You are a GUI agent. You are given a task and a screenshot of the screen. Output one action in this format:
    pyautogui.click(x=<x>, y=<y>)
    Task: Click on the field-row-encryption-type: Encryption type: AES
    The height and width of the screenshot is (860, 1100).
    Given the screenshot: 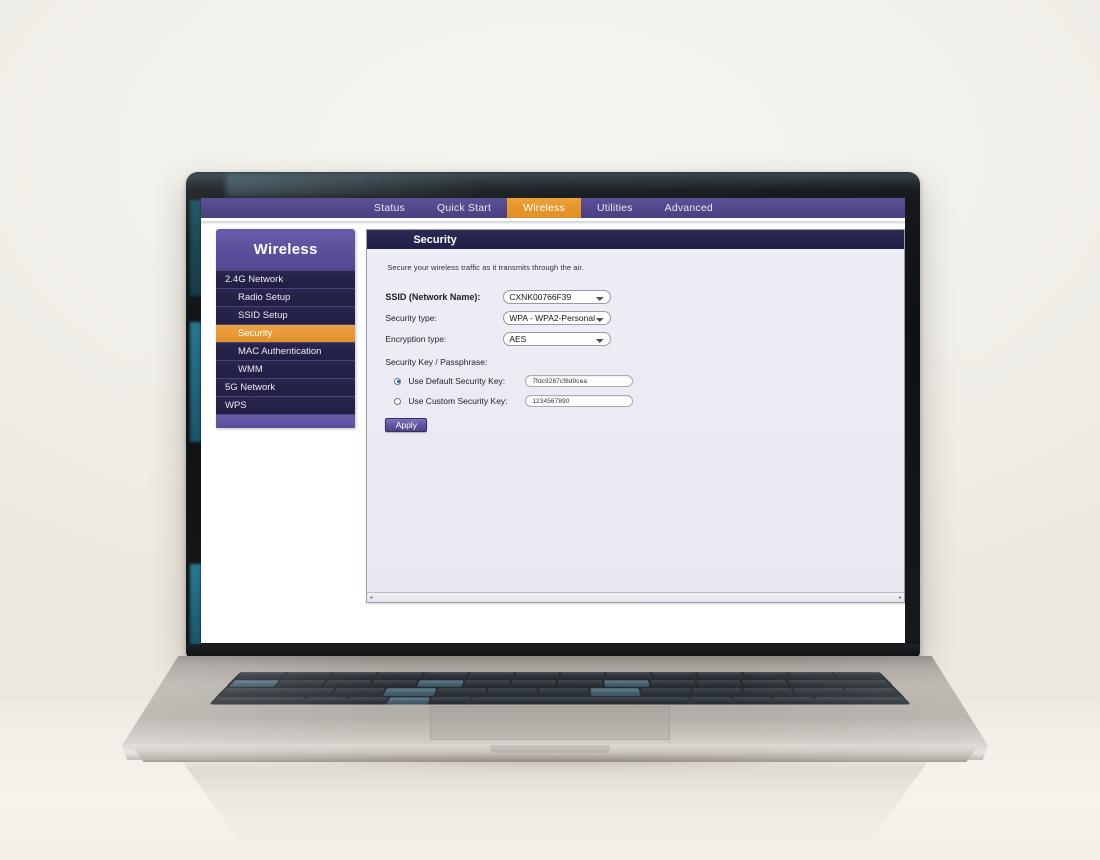 What is the action you would take?
    pyautogui.click(x=644, y=339)
    